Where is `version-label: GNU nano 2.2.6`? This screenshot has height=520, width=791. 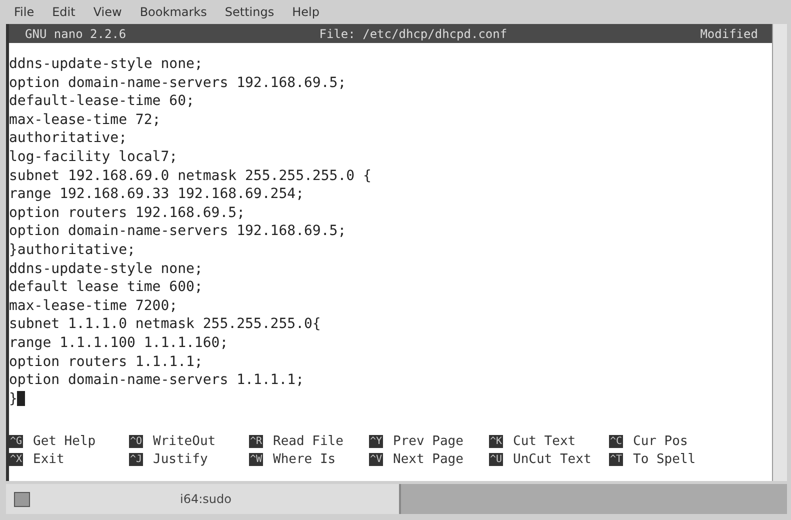
version-label: GNU nano 2.2.6 is located at coordinates (75, 33).